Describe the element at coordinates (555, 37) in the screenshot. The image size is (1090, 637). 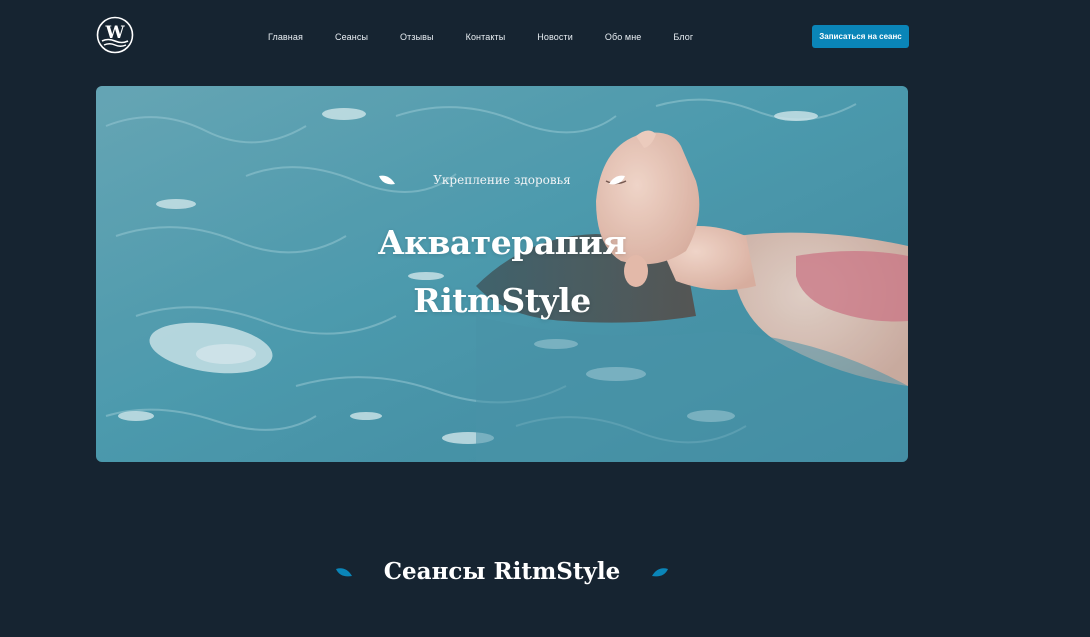
I see `nav-item-news: Новости` at that location.